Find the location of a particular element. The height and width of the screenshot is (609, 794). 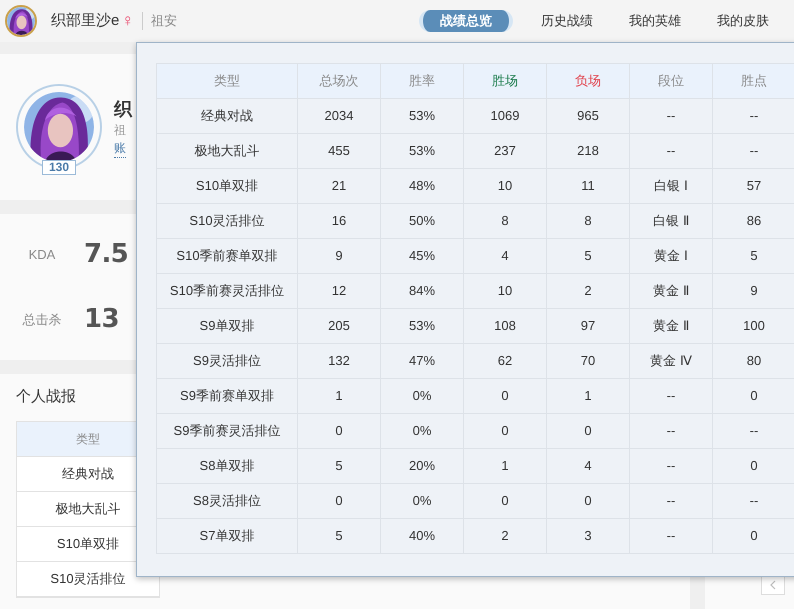

table-cell: S7单双排 is located at coordinates (227, 536).